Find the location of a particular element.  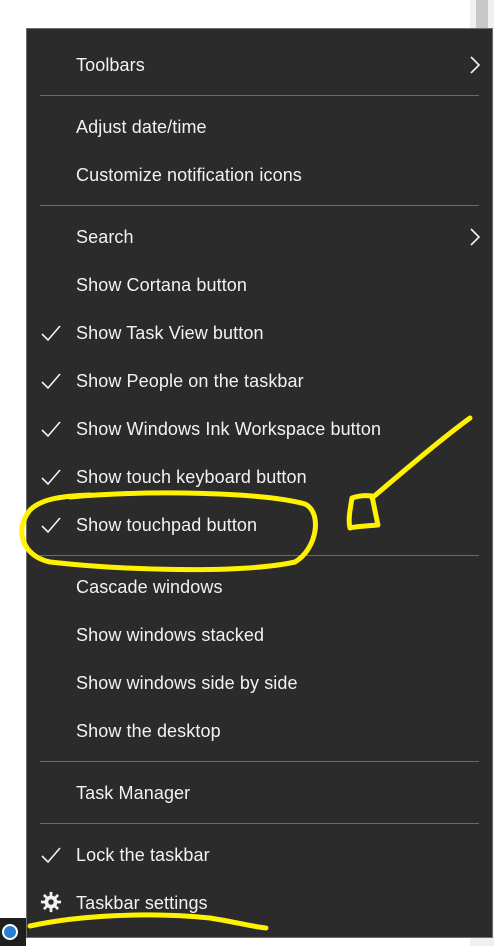

menu-item-label: Task Manager is located at coordinates (133, 792).